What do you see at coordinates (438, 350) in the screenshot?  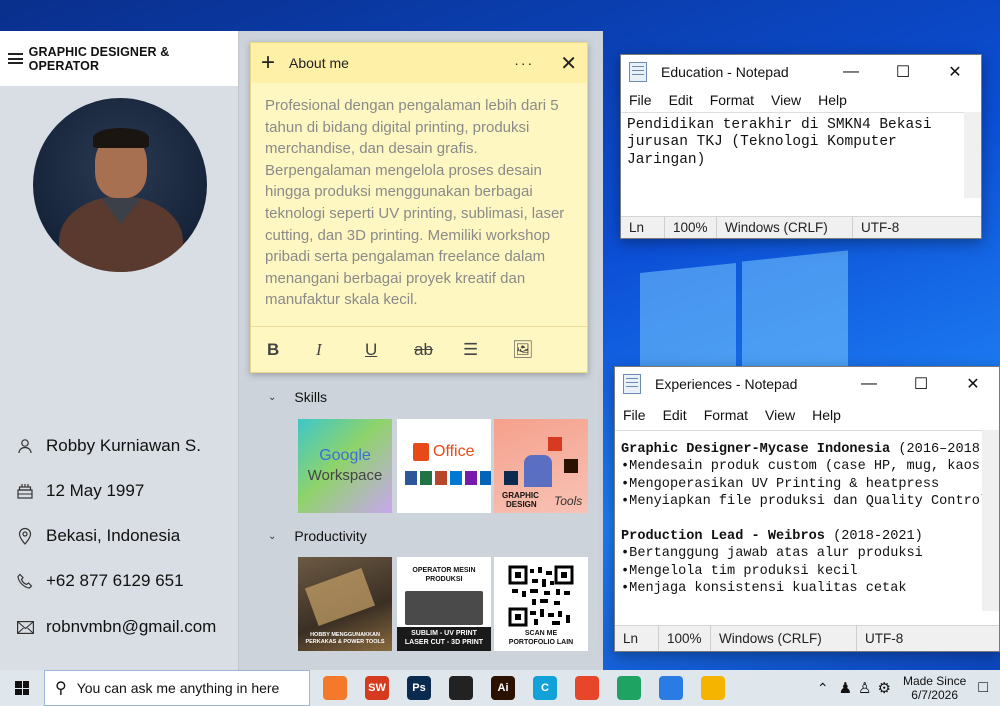 I see `strikethrough-button: ab` at bounding box center [438, 350].